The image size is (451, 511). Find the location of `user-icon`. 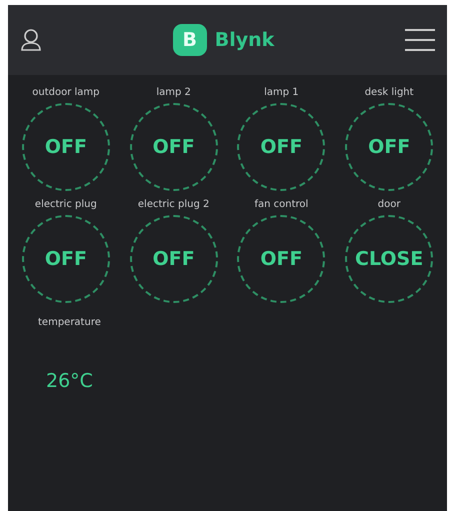

user-icon is located at coordinates (31, 40).